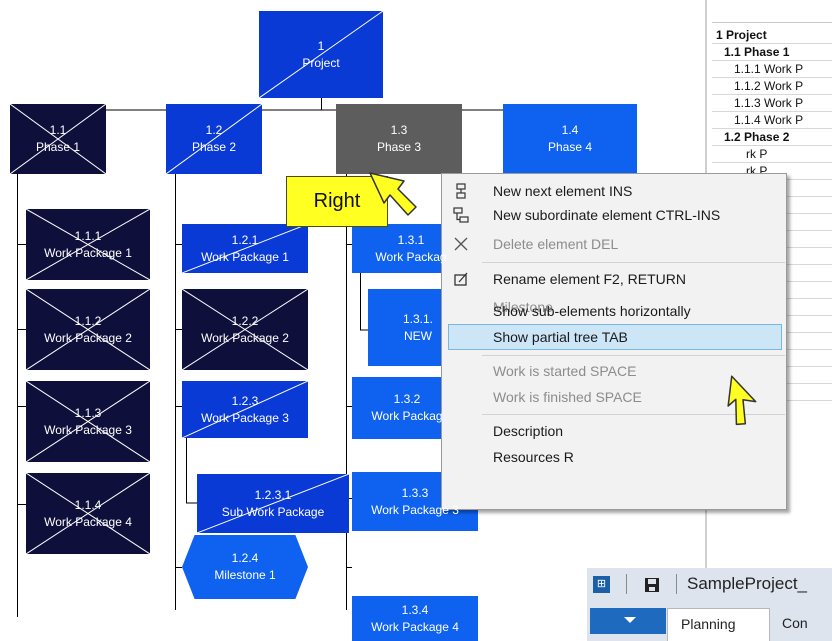 The width and height of the screenshot is (832, 641). I want to click on wbs-node-1-1-1: 1.1.1 Work Package 1, so click(88, 244).